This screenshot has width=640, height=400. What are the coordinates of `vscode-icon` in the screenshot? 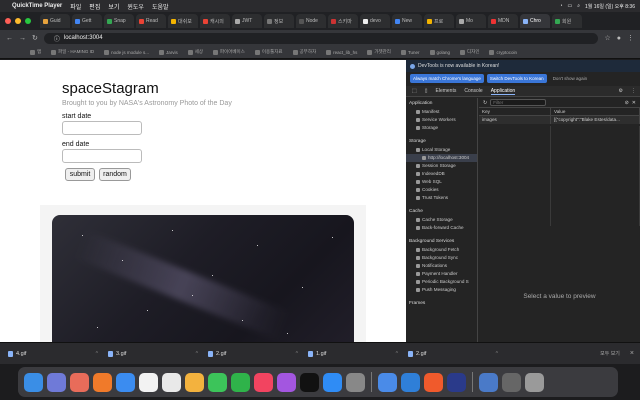 It's located at (410, 382).